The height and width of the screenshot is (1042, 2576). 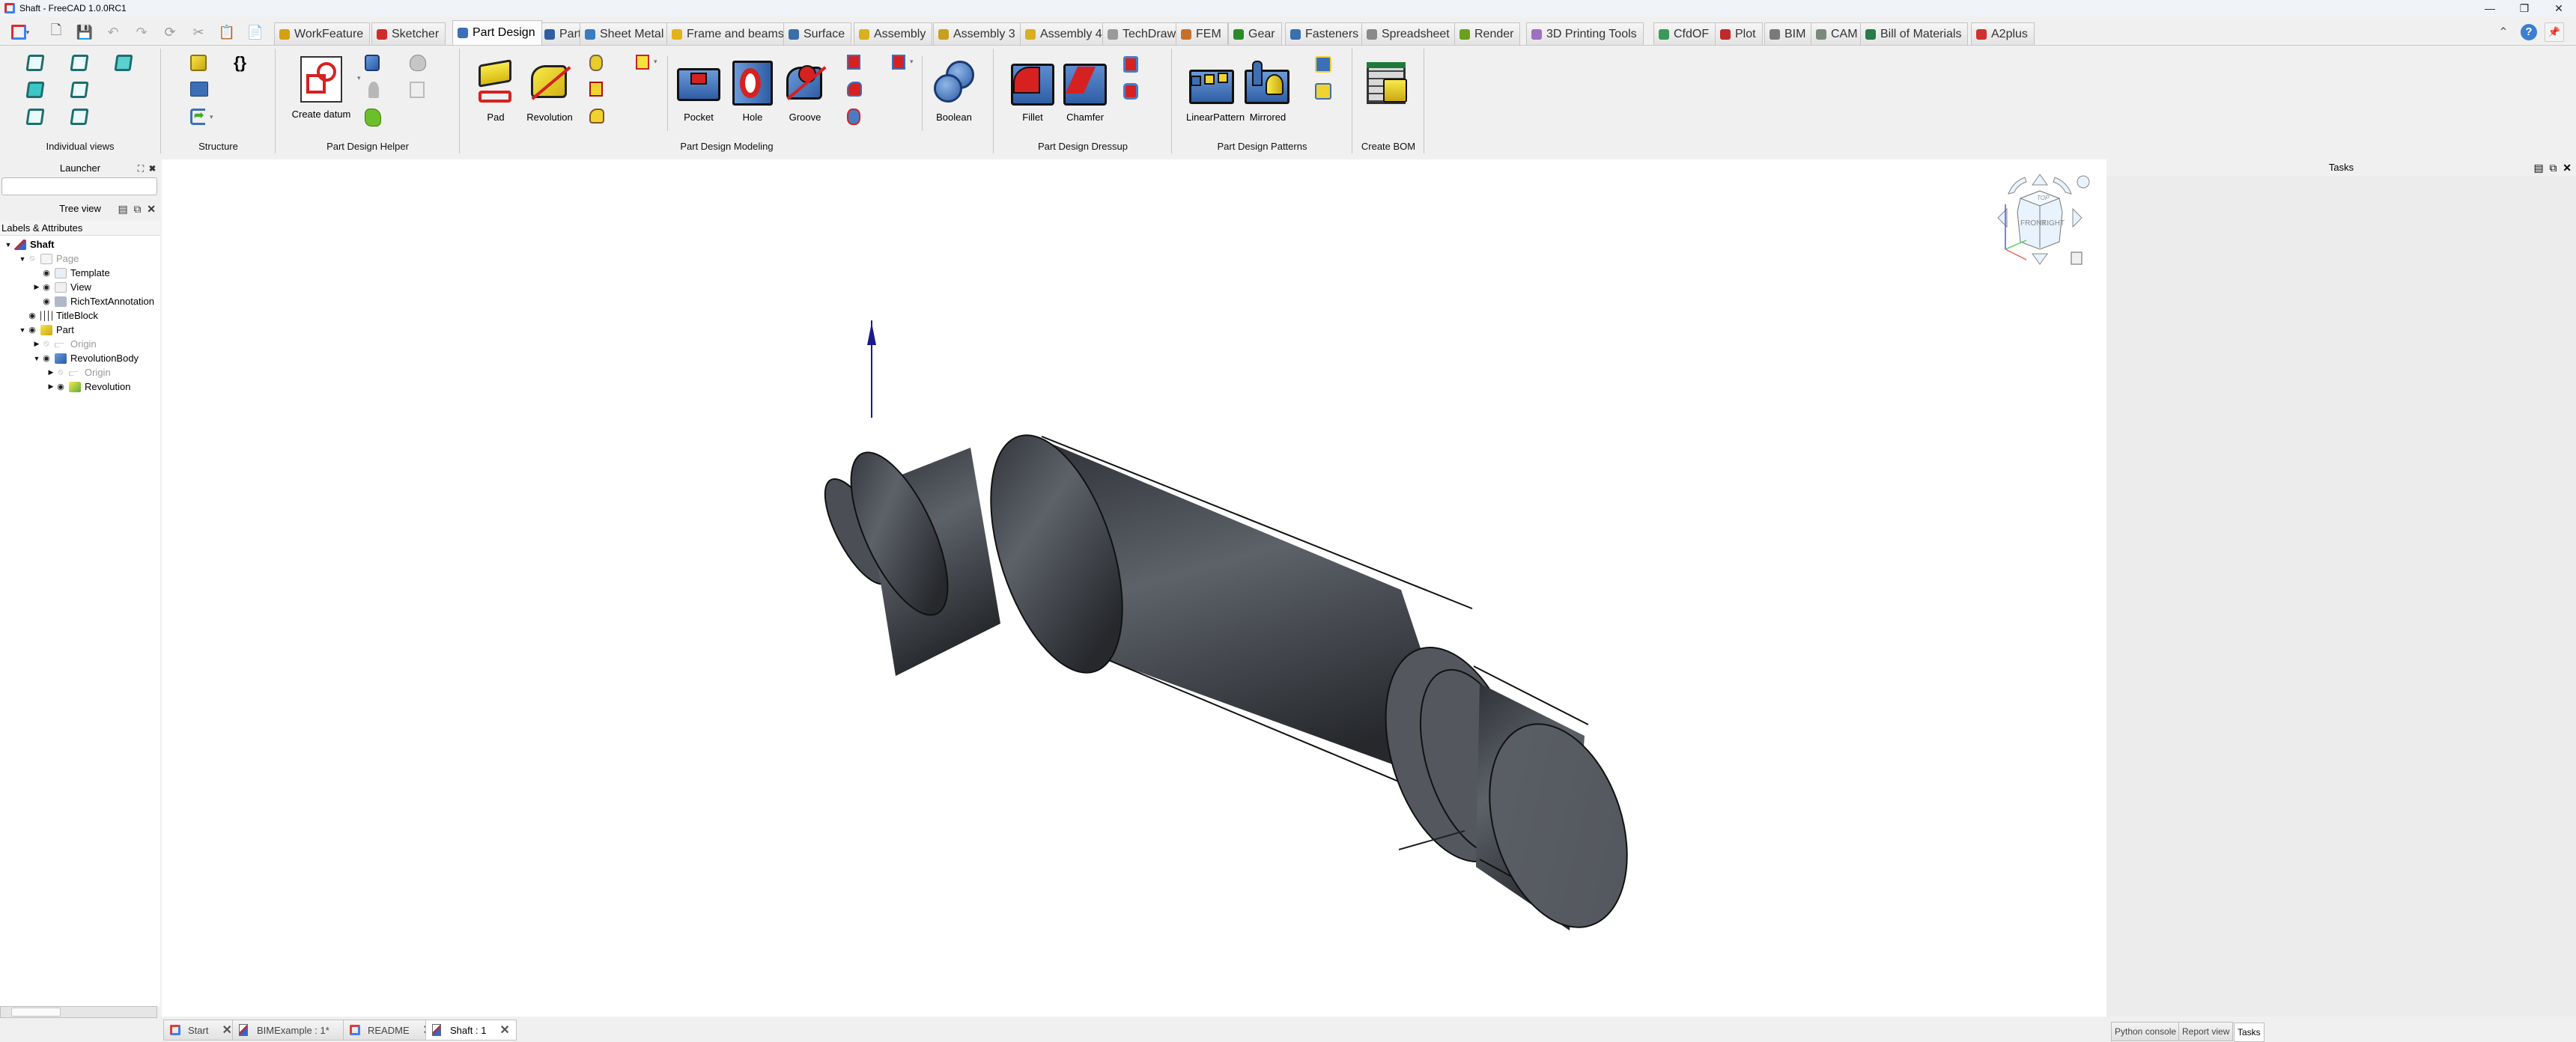 I want to click on rotate-right-arrow, so click(x=2077, y=217).